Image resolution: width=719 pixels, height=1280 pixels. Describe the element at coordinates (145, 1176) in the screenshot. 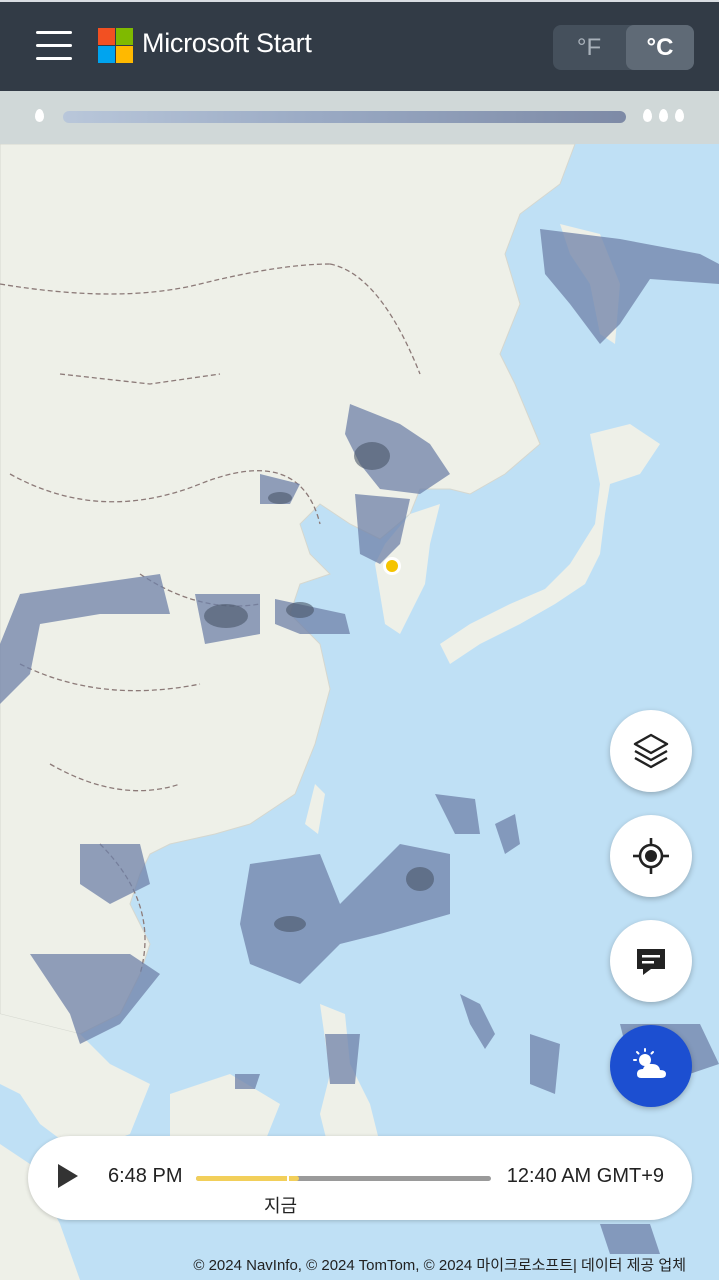

I see `timeline-start-time: 6:48 PM` at that location.